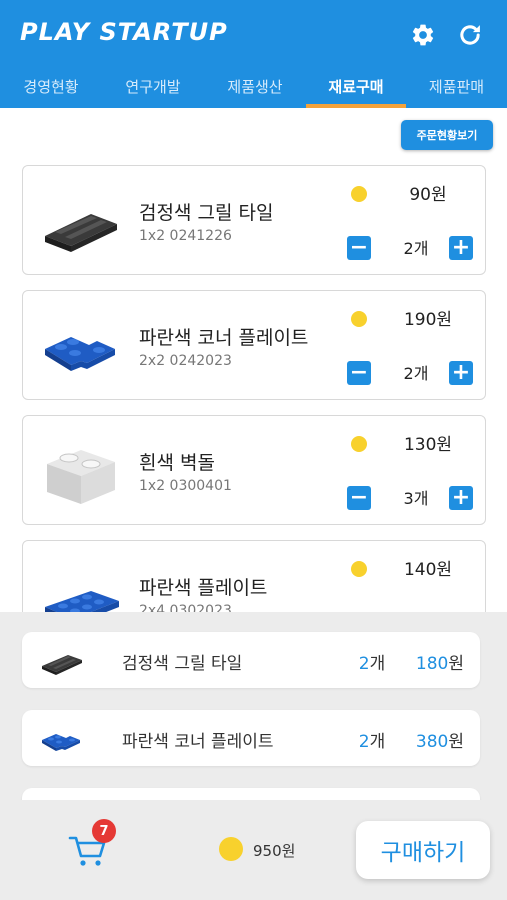 This screenshot has width=507, height=900. I want to click on tab-bar: 경영현황 연구개발 제품생산 재료구매 제품판매, so click(253, 89).